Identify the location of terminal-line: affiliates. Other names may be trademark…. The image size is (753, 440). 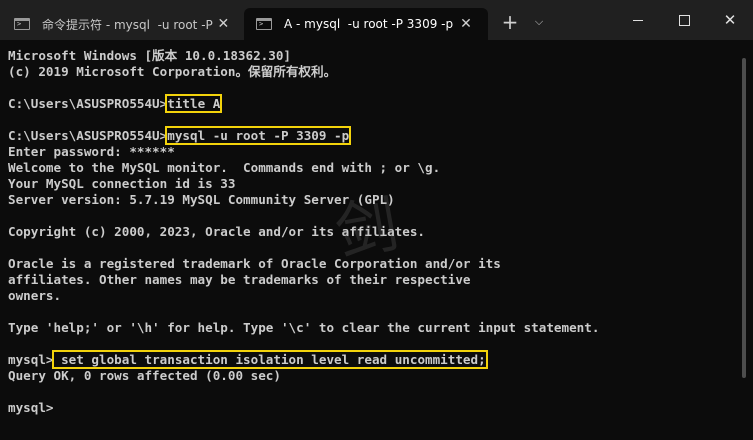
(239, 279).